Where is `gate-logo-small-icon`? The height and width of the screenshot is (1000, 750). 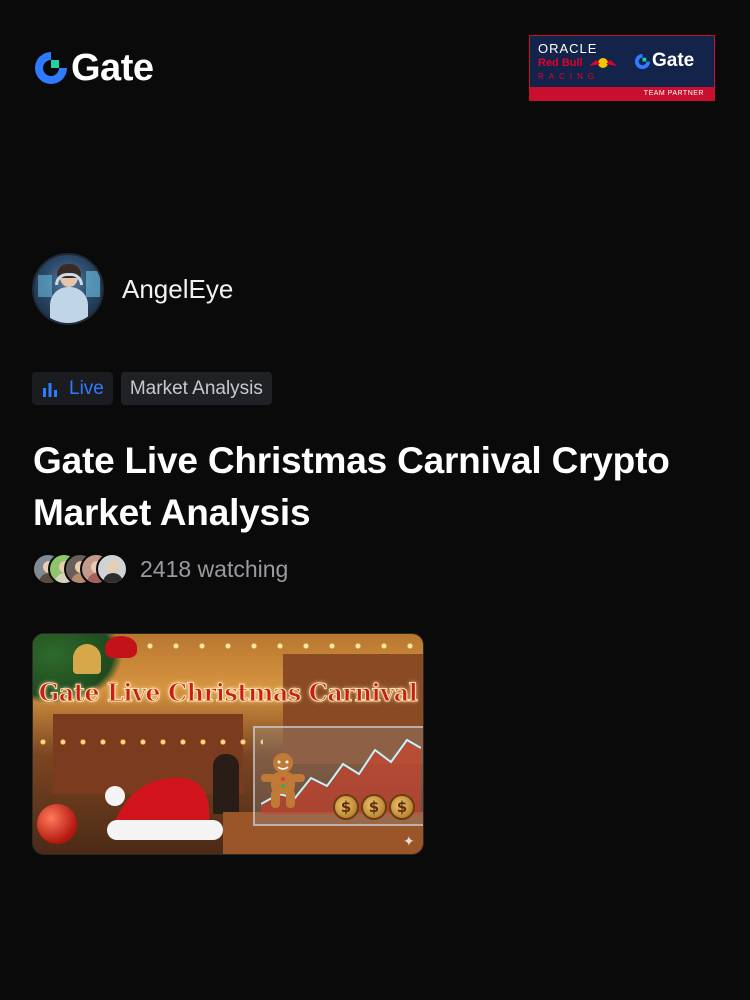 gate-logo-small-icon is located at coordinates (642, 61).